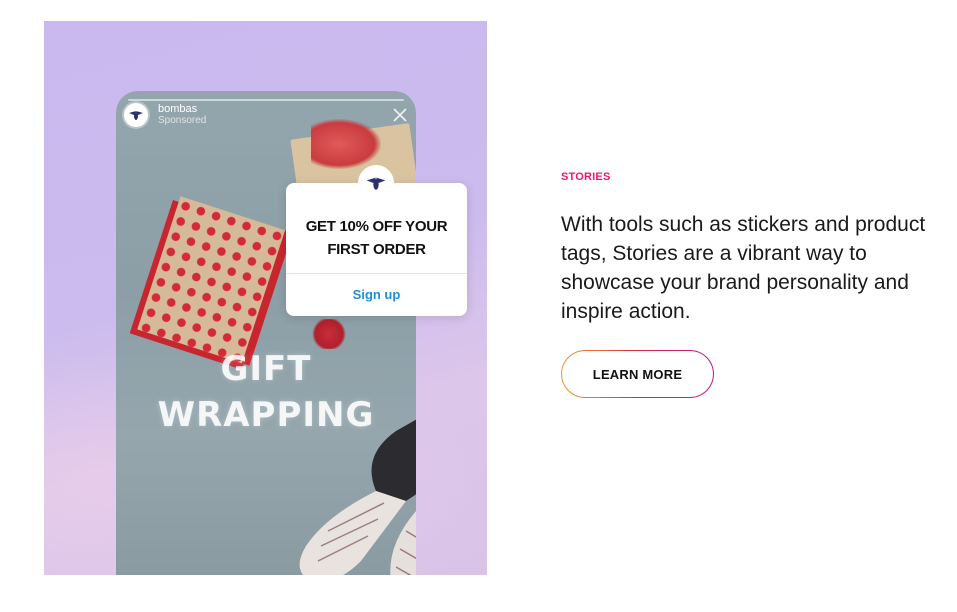  I want to click on section-eyebrow: STORIES, so click(586, 177).